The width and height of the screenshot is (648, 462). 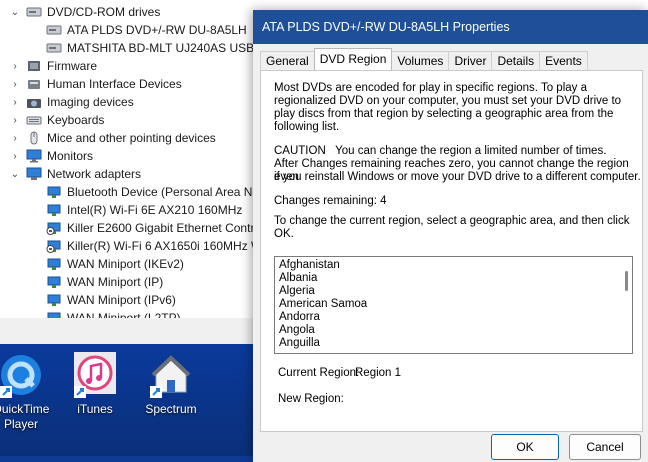 What do you see at coordinates (22, 375) in the screenshot?
I see `quicktime-icon` at bounding box center [22, 375].